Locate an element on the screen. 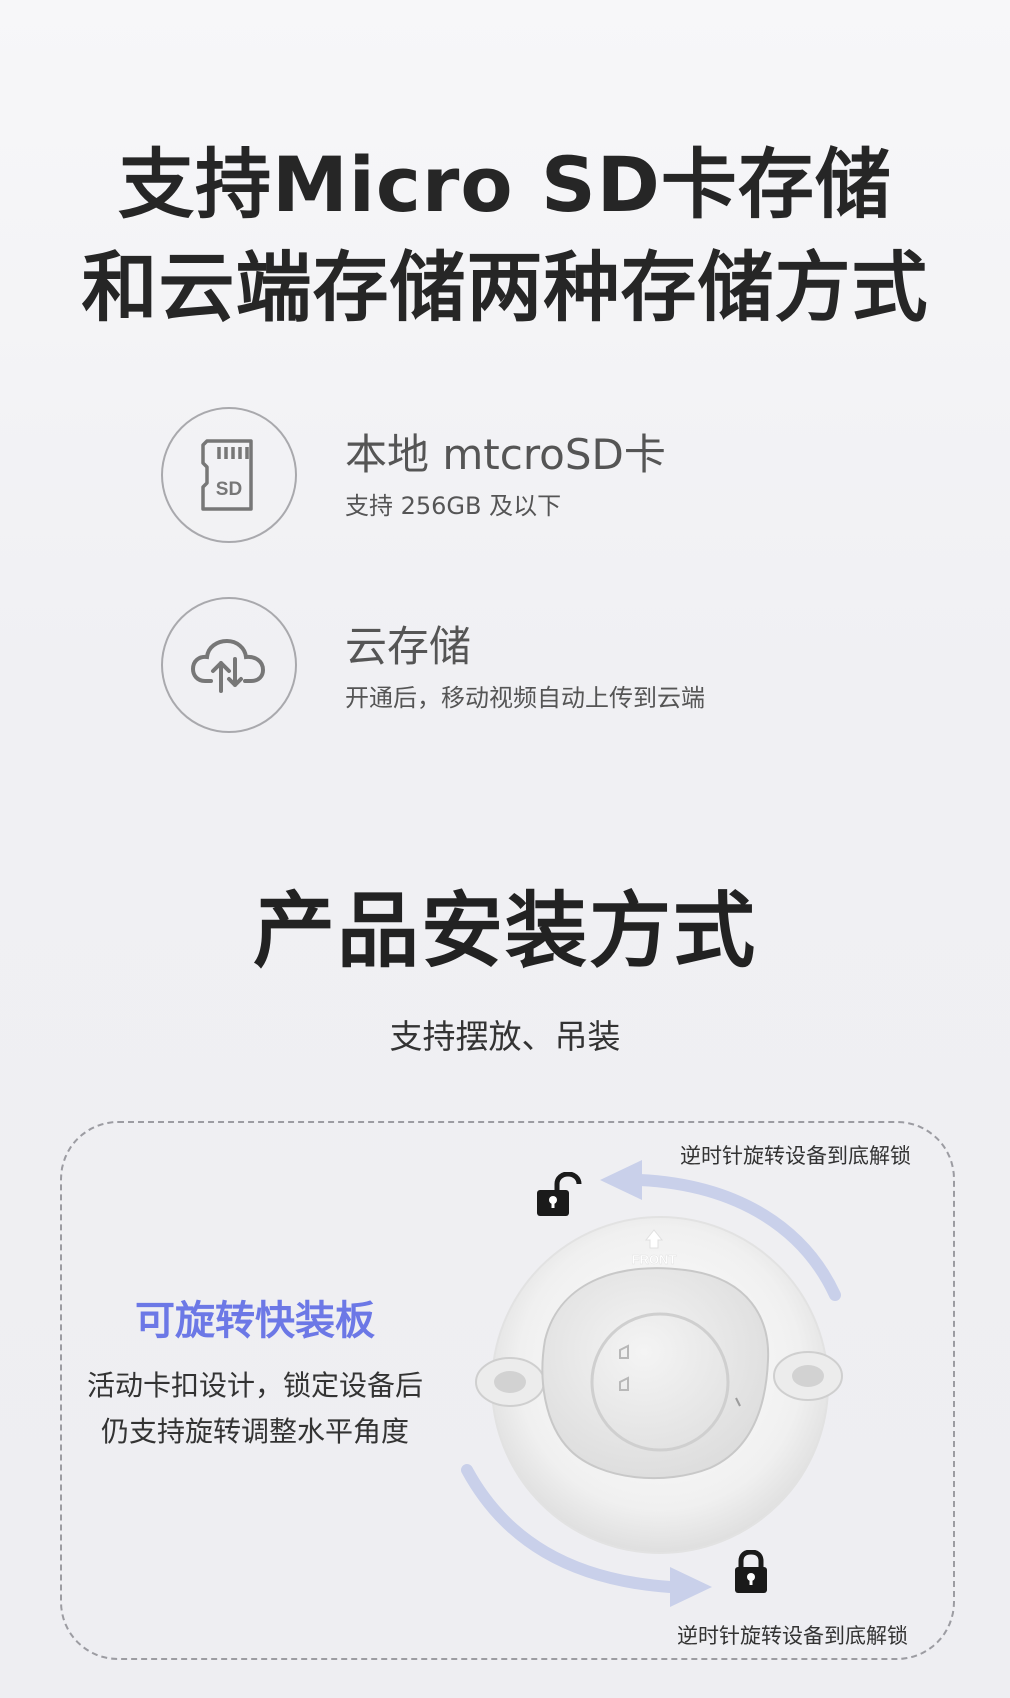  plate-title: 可旋转快装板 is located at coordinates (255, 1321).